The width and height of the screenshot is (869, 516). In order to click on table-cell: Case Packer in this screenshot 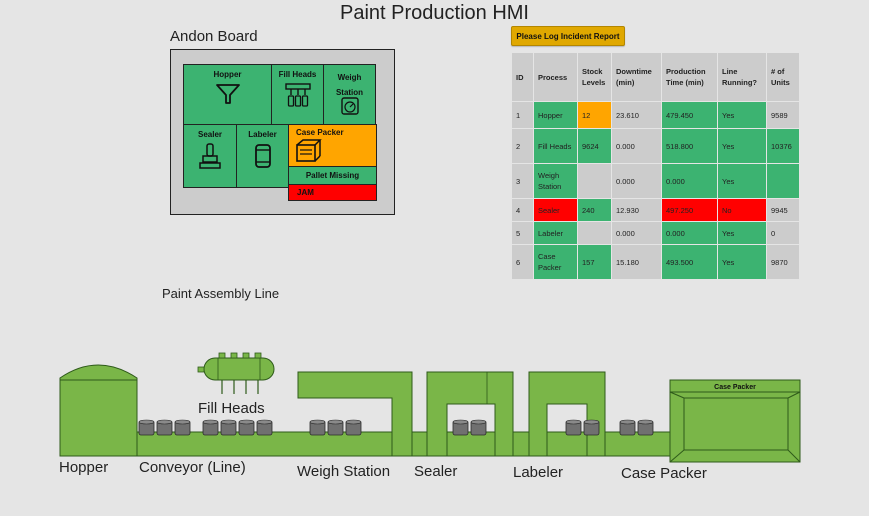, I will do `click(555, 262)`.